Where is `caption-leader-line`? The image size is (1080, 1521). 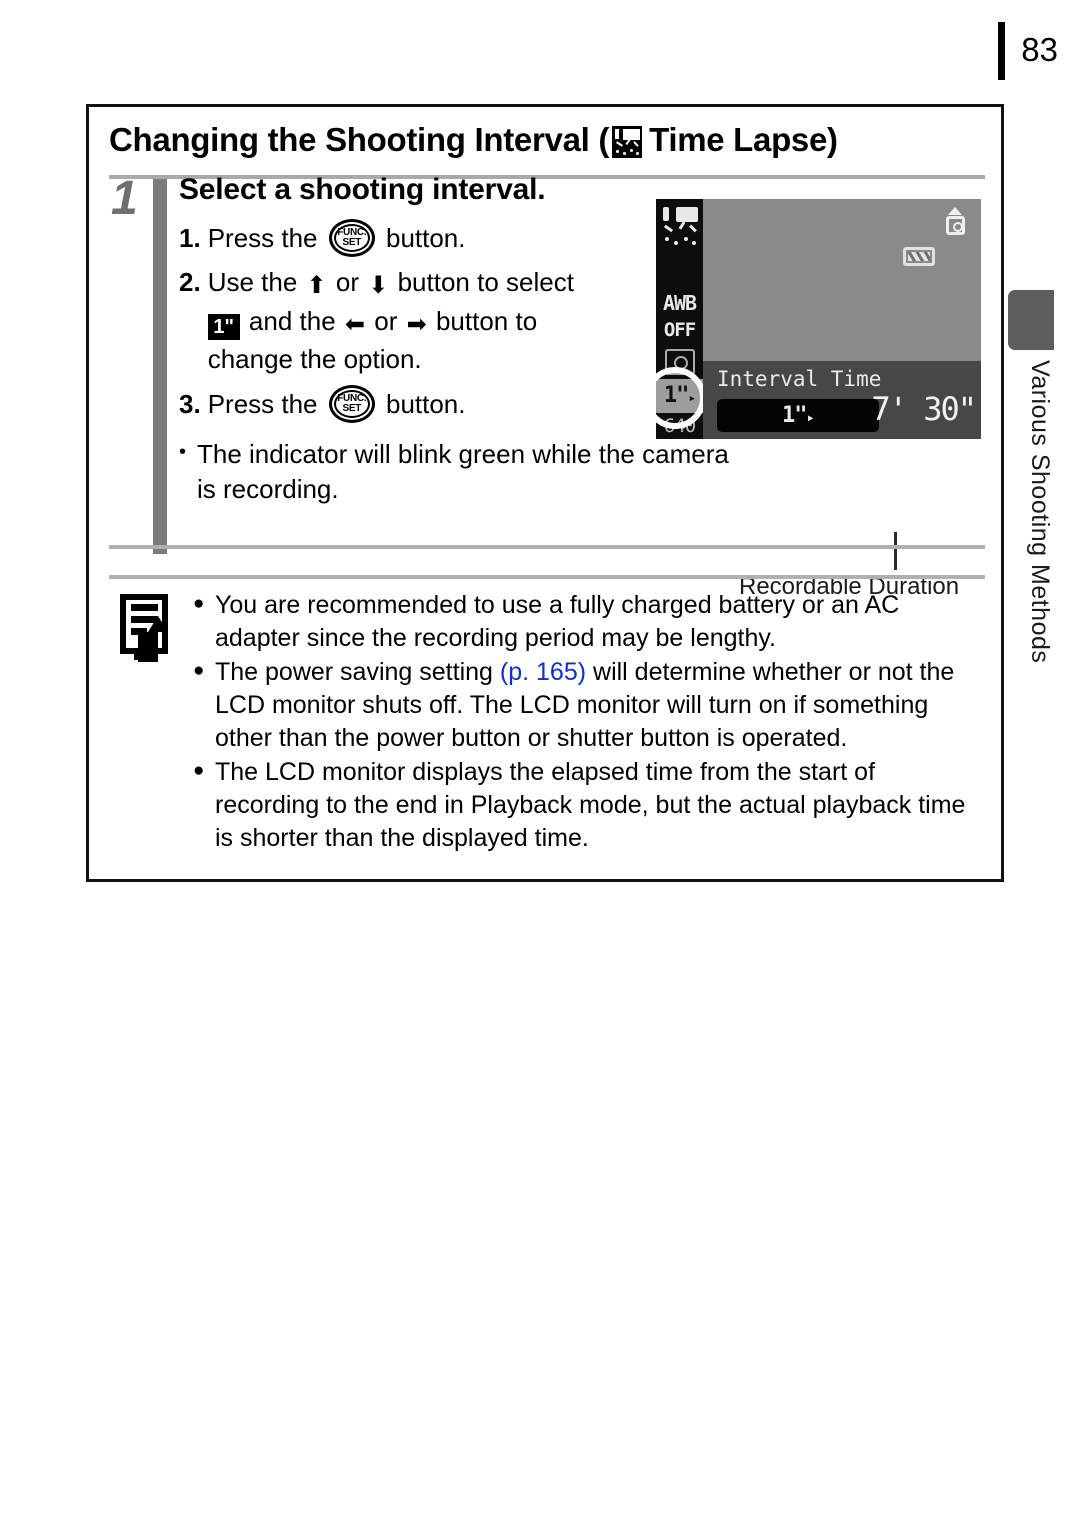 caption-leader-line is located at coordinates (895, 551).